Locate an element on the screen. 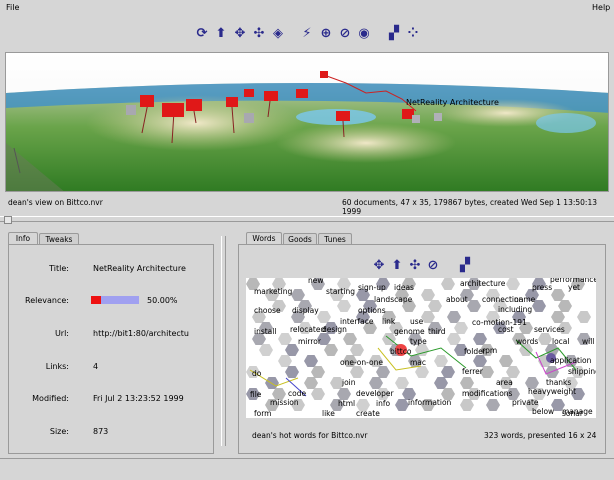 This screenshot has width=614, height=480. word-label: private is located at coordinates (525, 402).